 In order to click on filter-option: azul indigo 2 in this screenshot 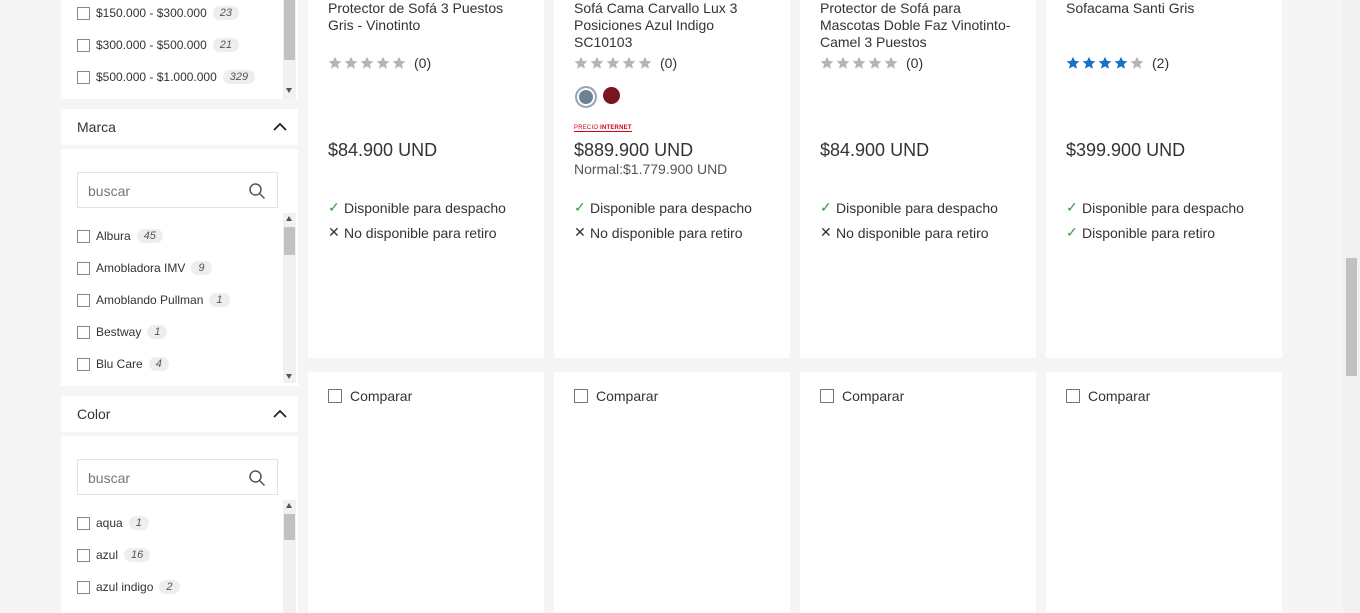, I will do `click(128, 587)`.